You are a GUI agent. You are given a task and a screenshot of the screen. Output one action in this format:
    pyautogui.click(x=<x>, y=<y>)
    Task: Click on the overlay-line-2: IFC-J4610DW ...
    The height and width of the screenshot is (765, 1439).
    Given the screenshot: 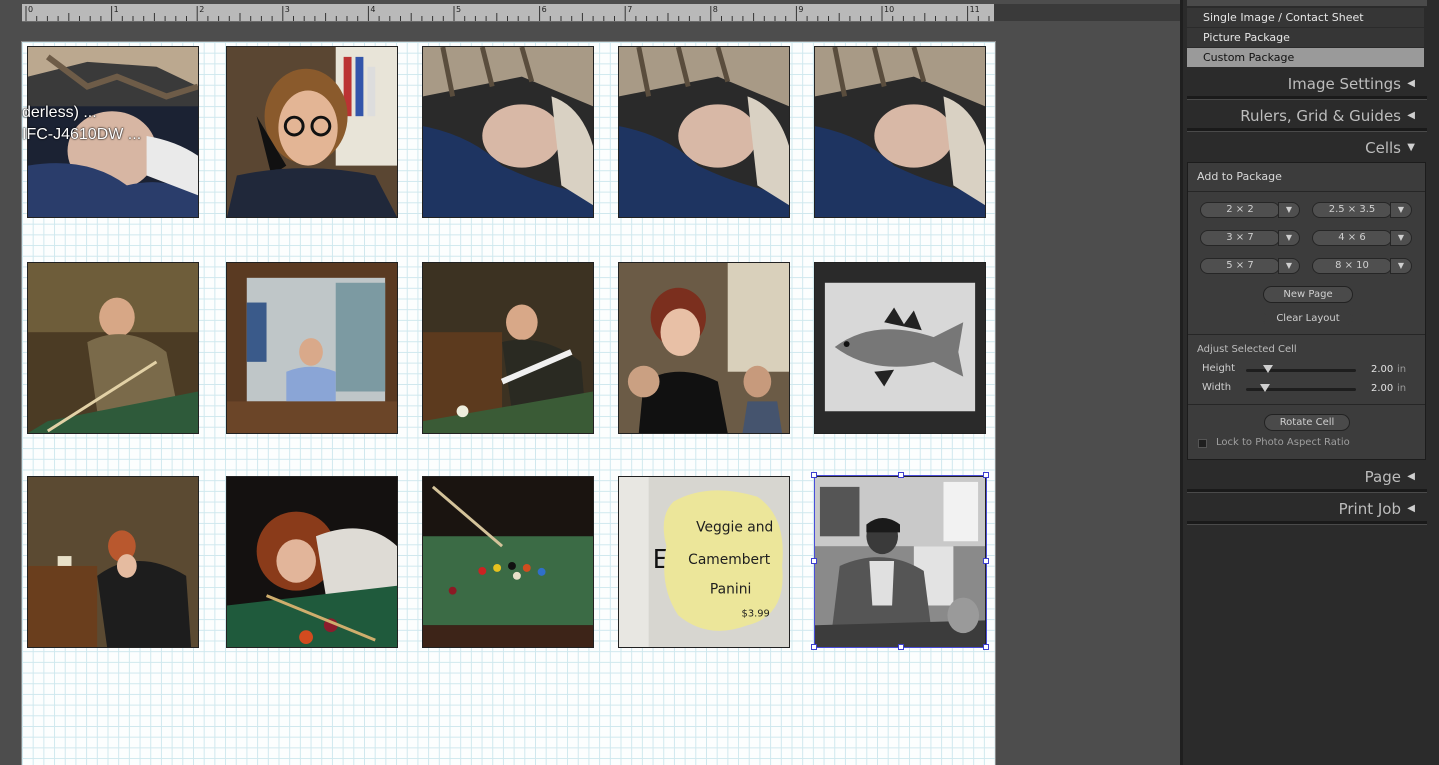 What is the action you would take?
    pyautogui.click(x=82, y=134)
    